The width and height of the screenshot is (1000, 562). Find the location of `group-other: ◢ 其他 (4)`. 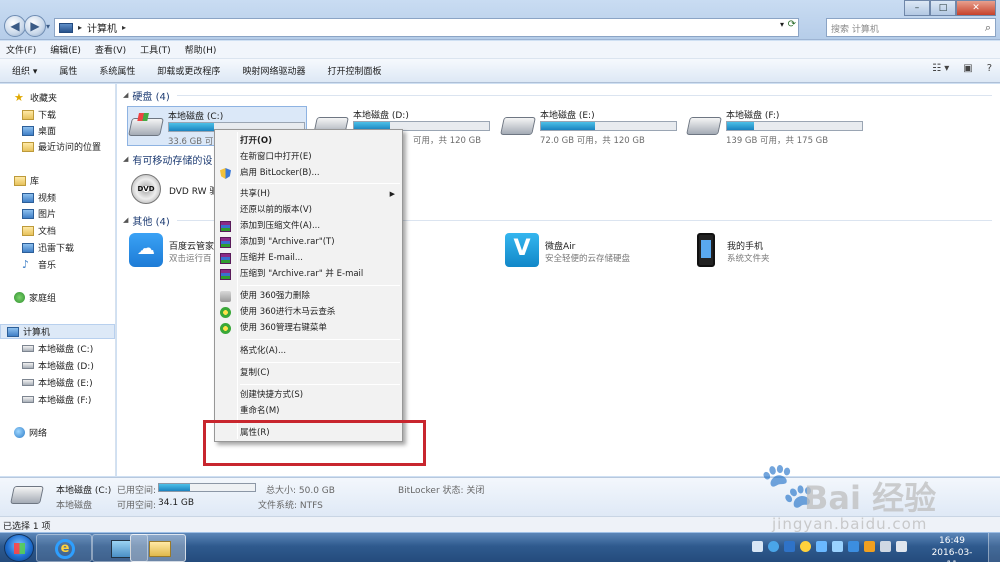

group-other: ◢ 其他 (4) is located at coordinates (146, 220).